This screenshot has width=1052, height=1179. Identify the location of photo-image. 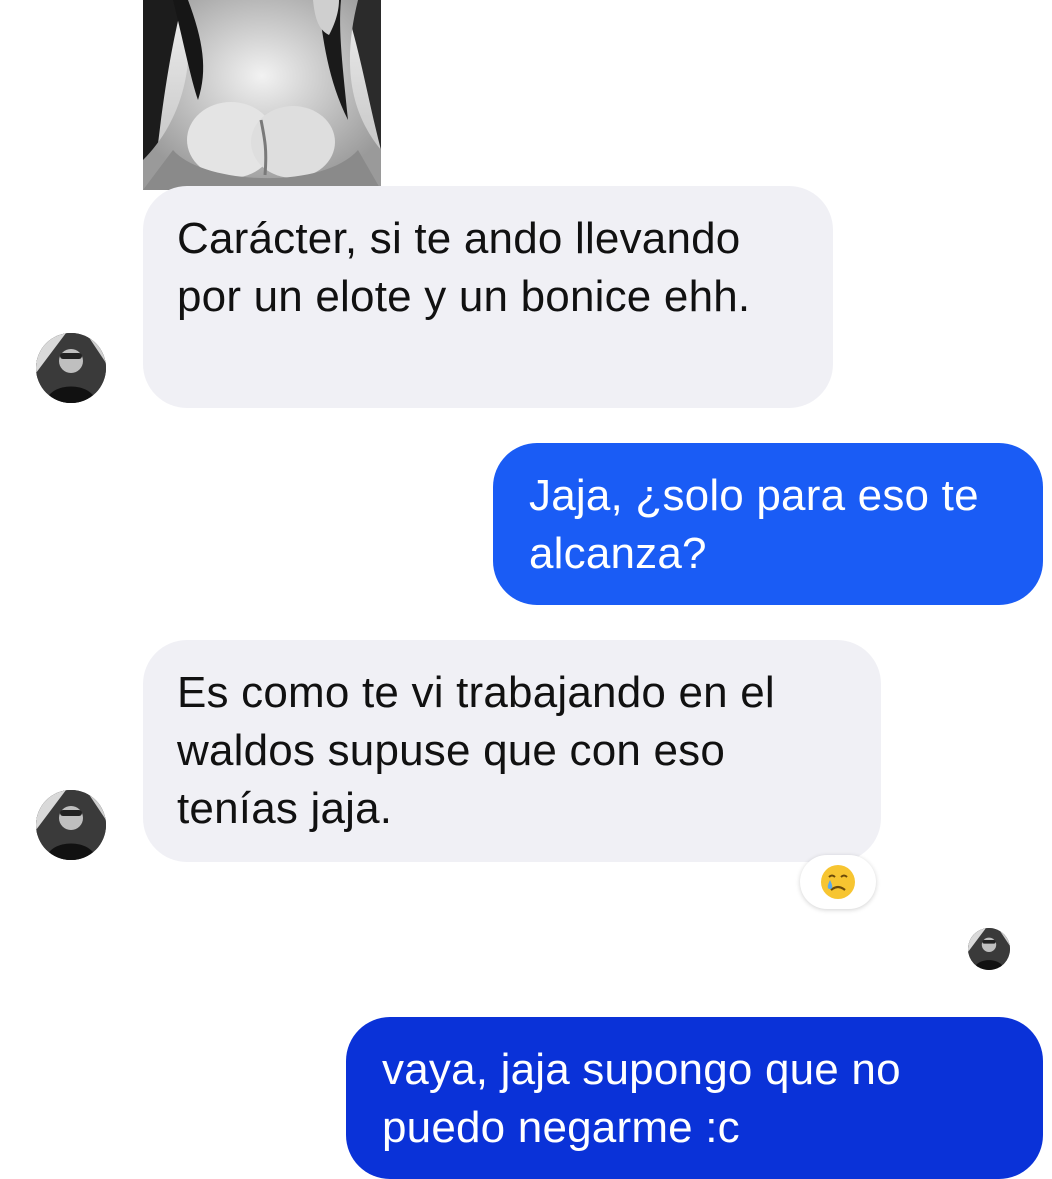
(262, 95).